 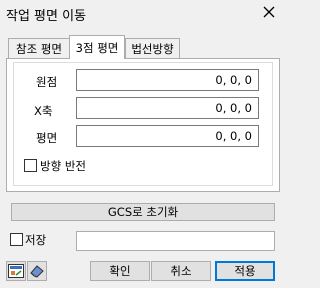 What do you see at coordinates (167, 136) in the screenshot?
I see `plane-field: 0, 0, 0` at bounding box center [167, 136].